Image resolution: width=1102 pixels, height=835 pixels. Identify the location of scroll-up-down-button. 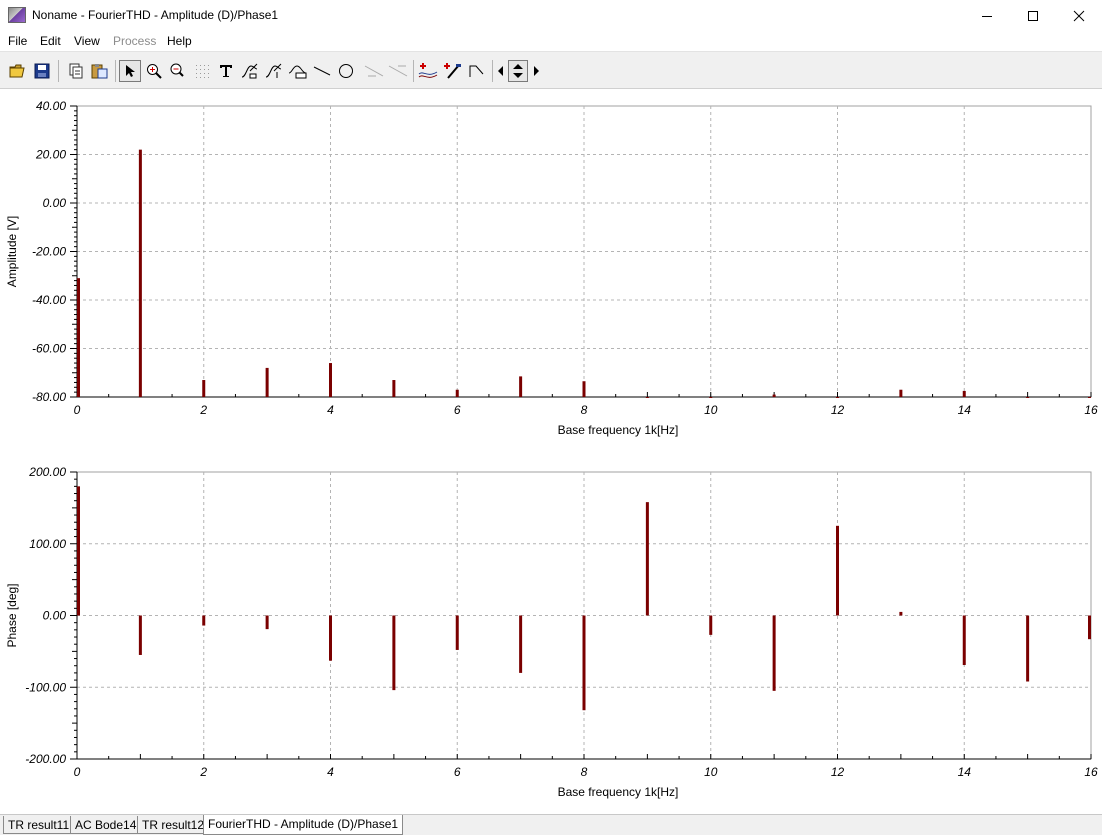
(518, 71).